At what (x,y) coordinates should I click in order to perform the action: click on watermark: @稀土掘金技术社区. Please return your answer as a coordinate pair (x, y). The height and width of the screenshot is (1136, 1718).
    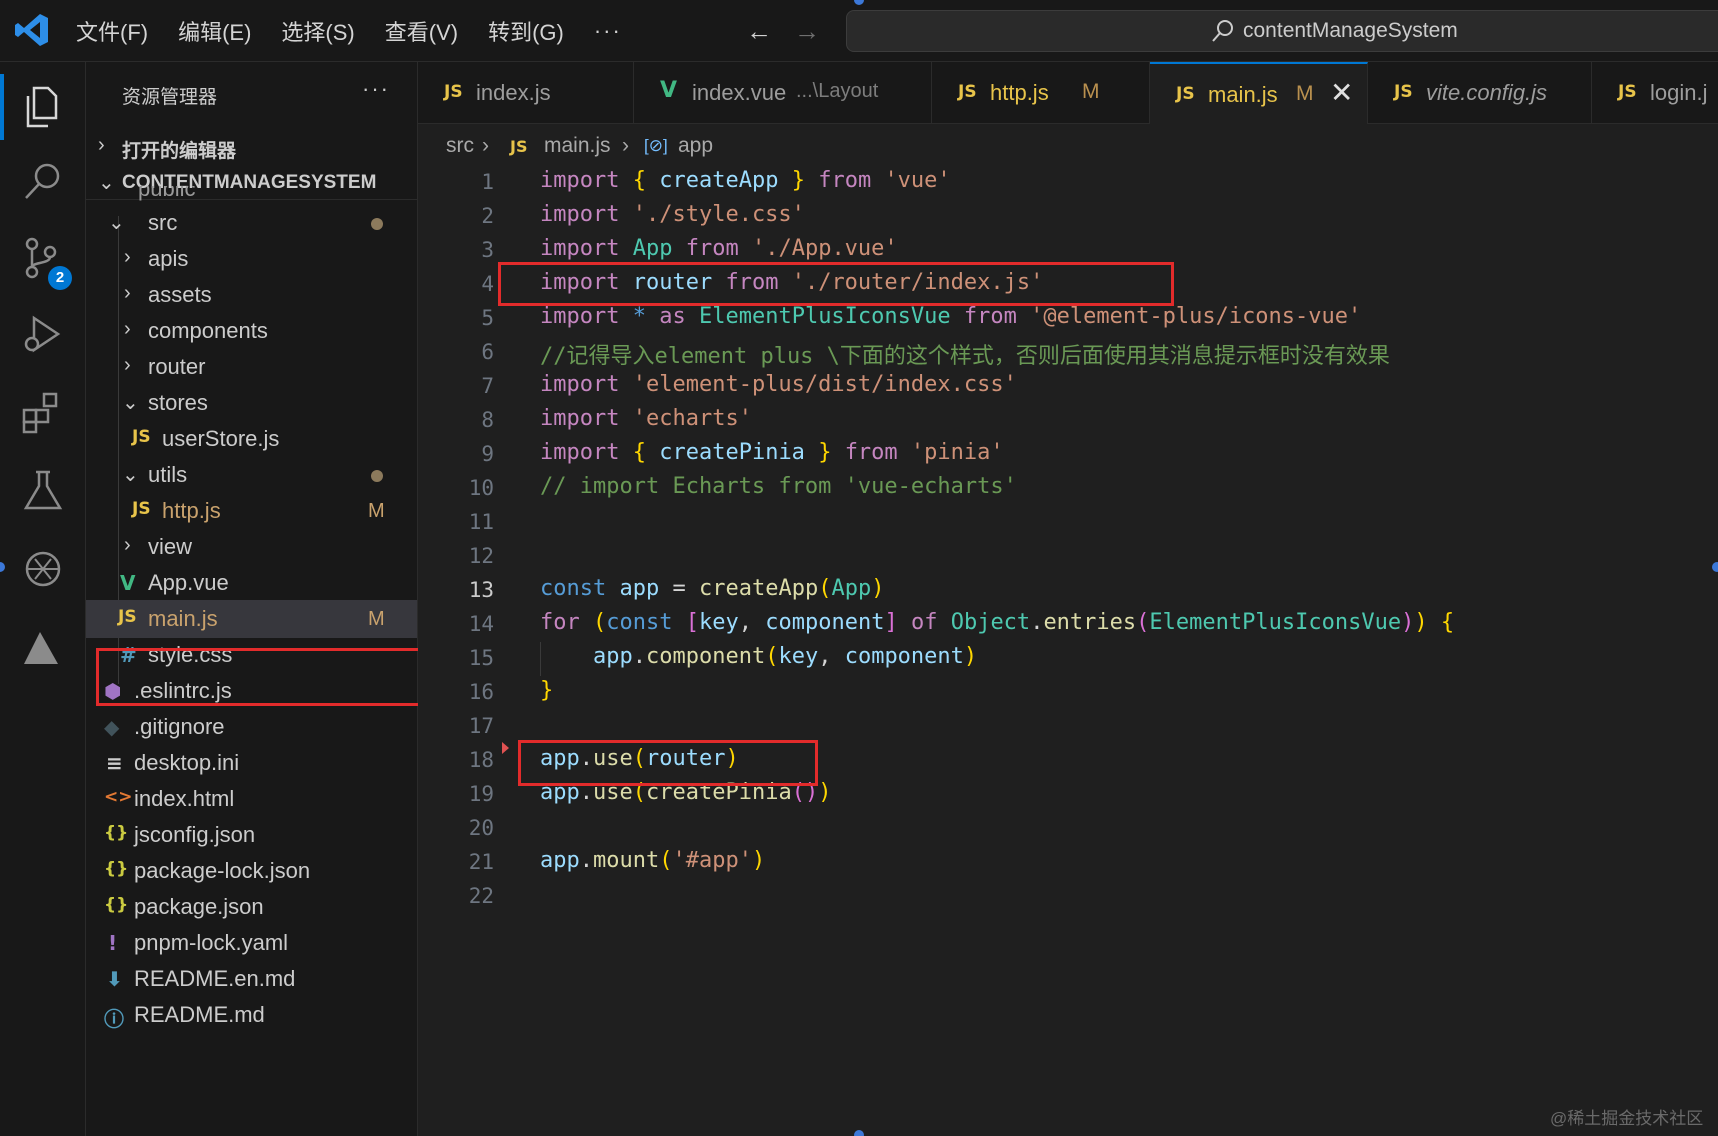
    Looking at the image, I should click on (1627, 1118).